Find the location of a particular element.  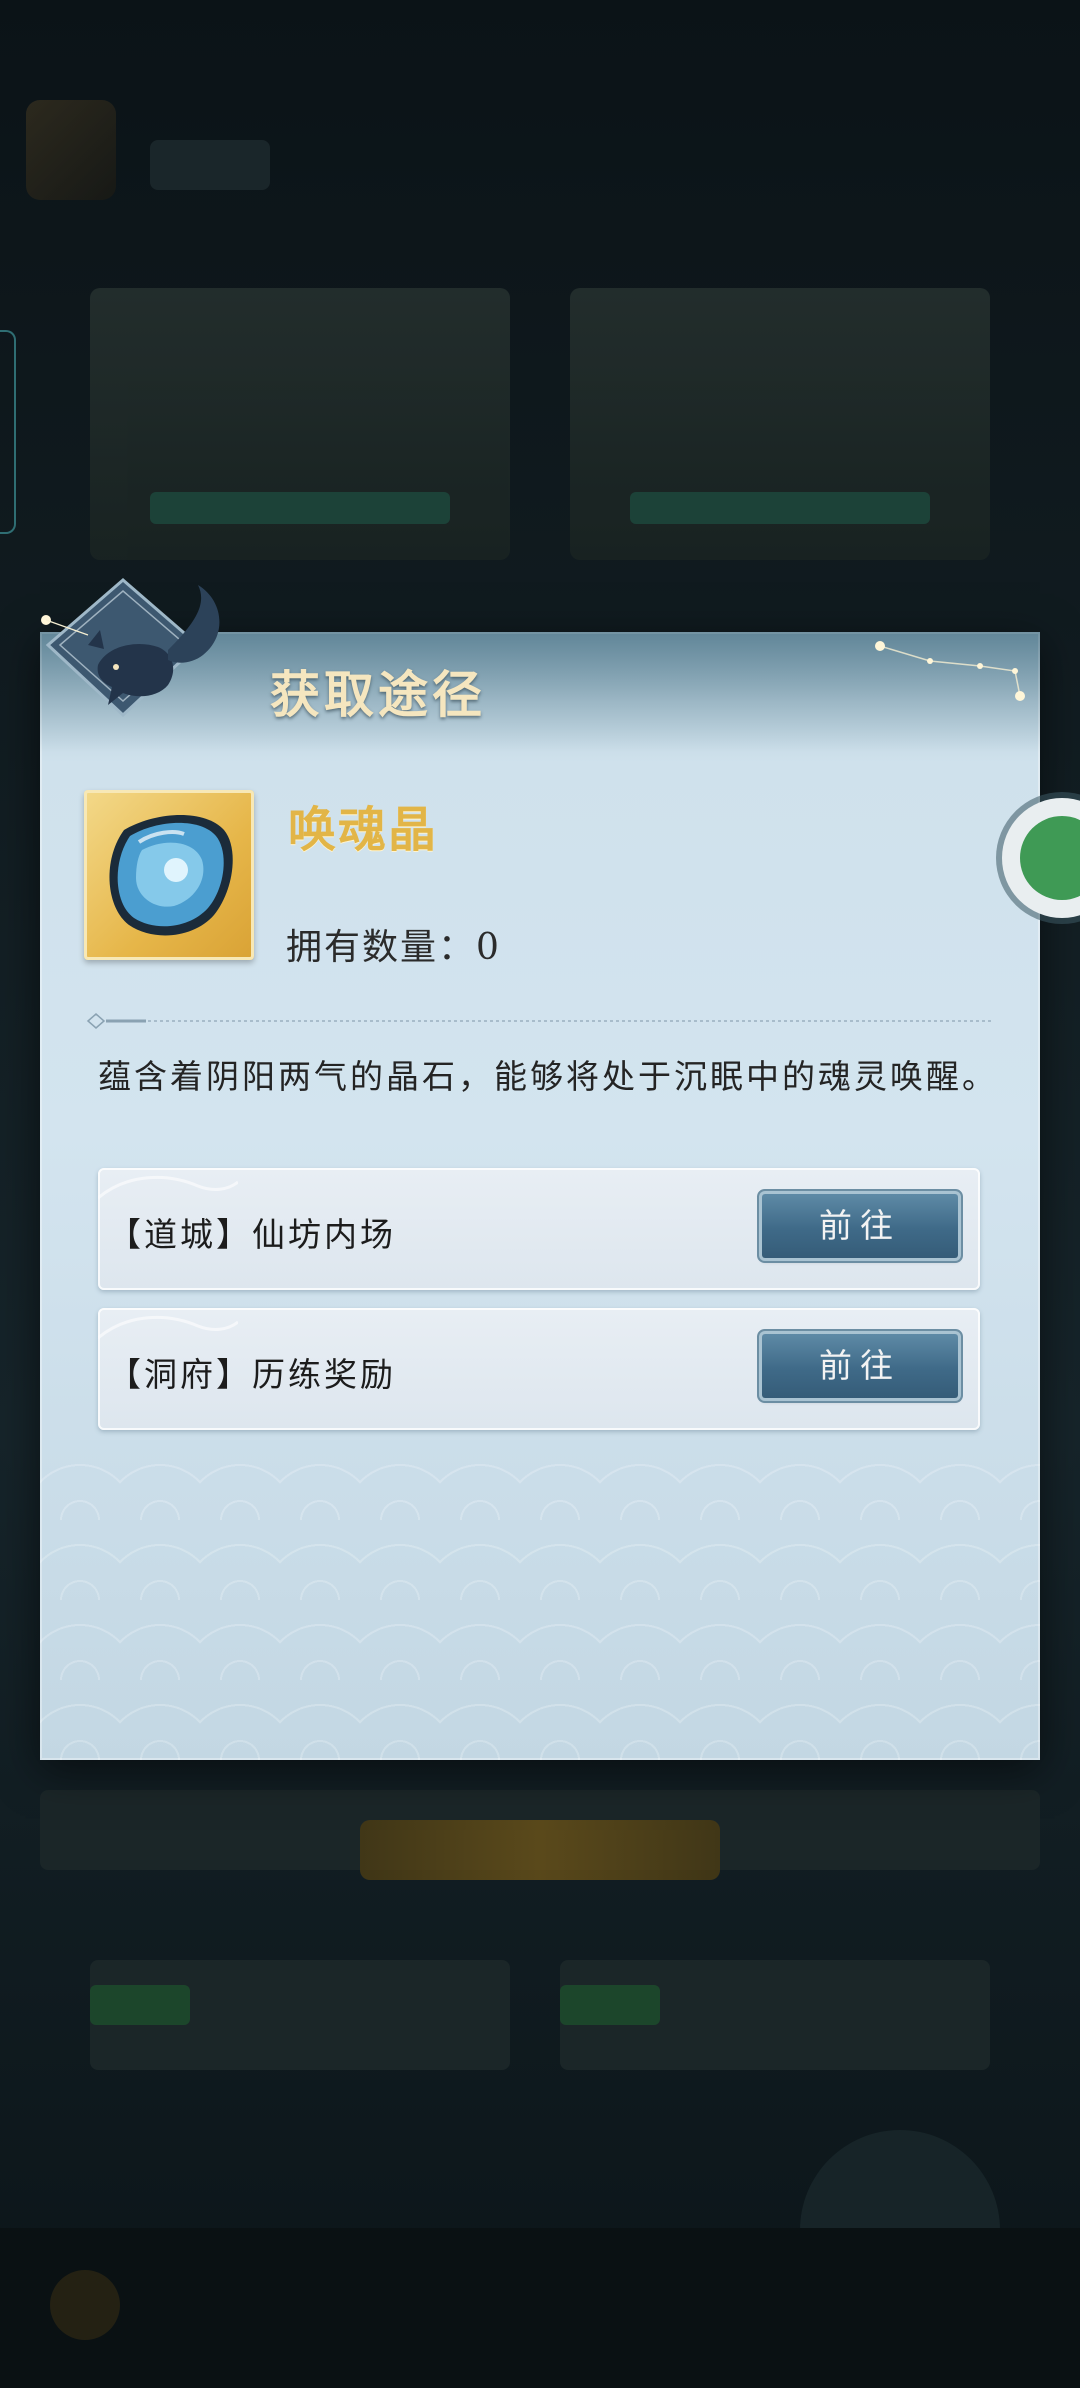

route-row: 【洞府】历练奖励 前往 is located at coordinates (539, 1369).